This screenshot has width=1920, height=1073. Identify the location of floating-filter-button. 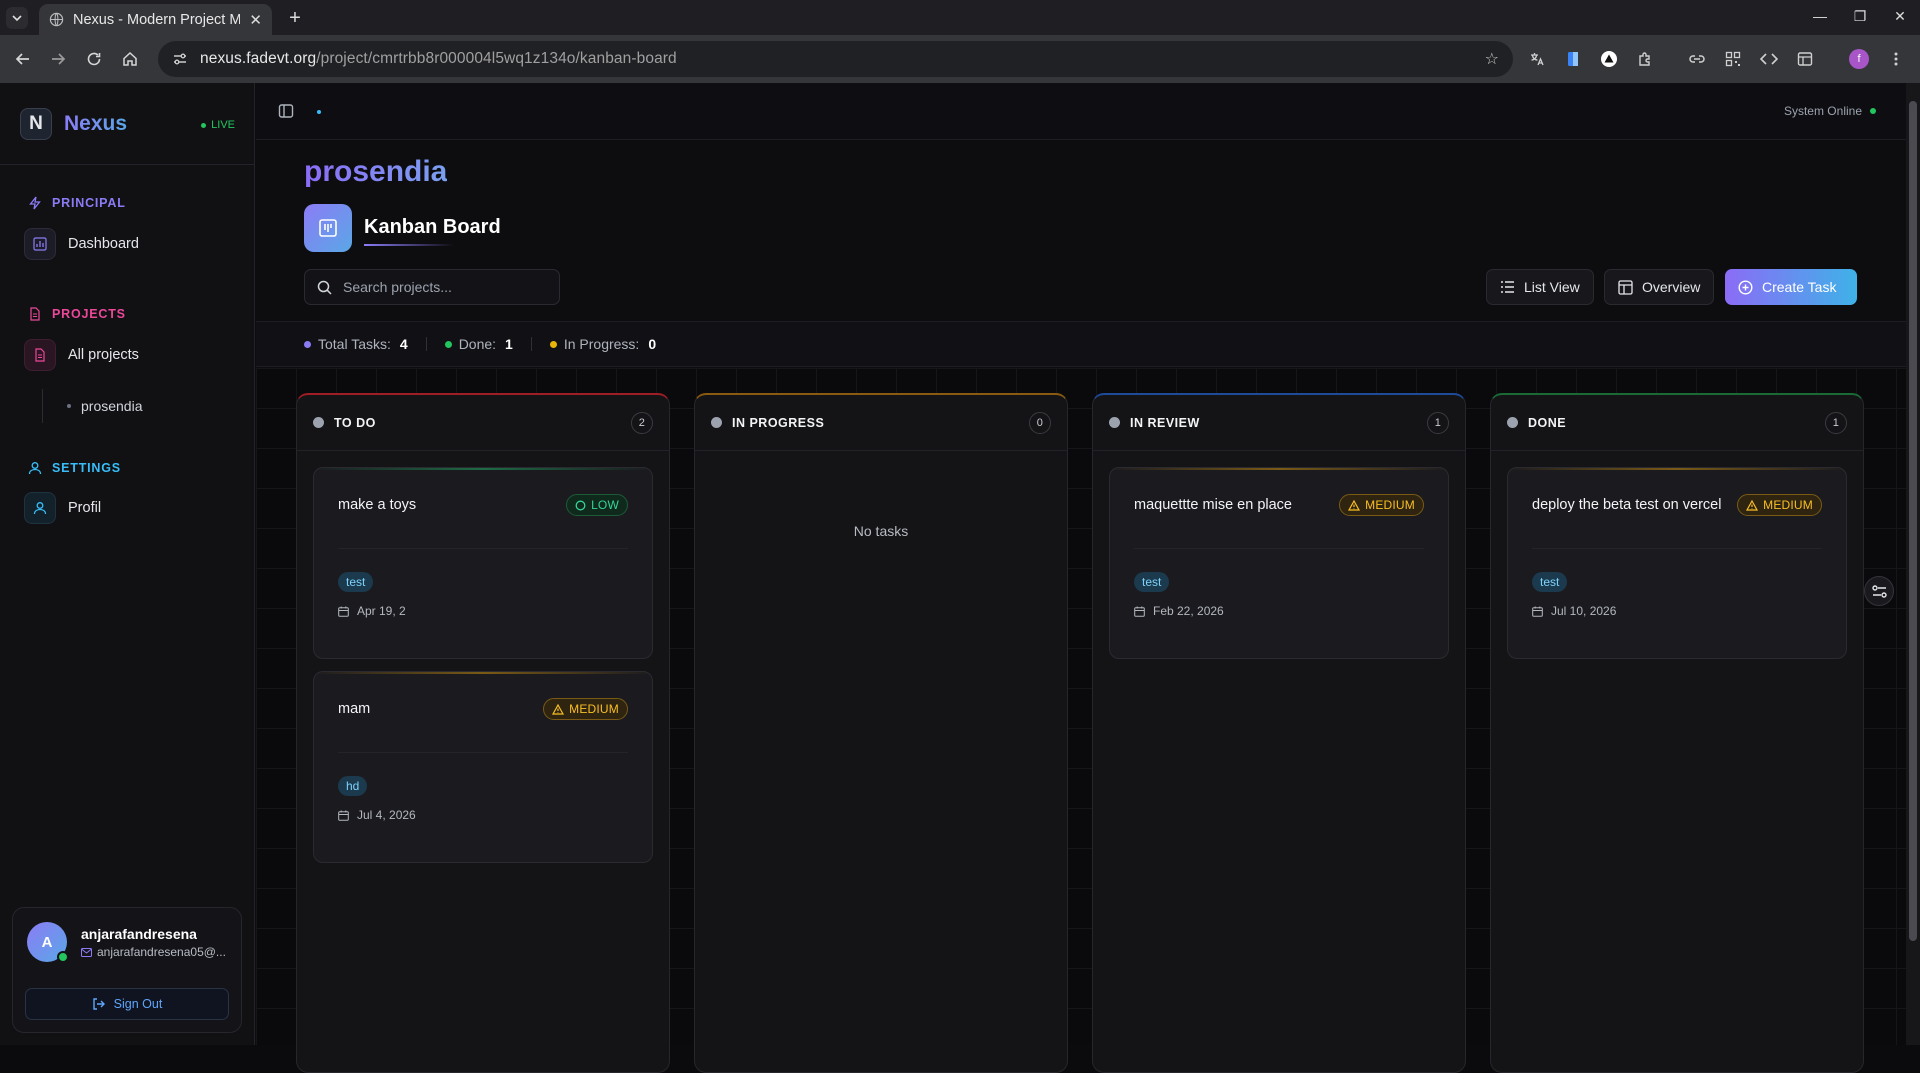
(1879, 591).